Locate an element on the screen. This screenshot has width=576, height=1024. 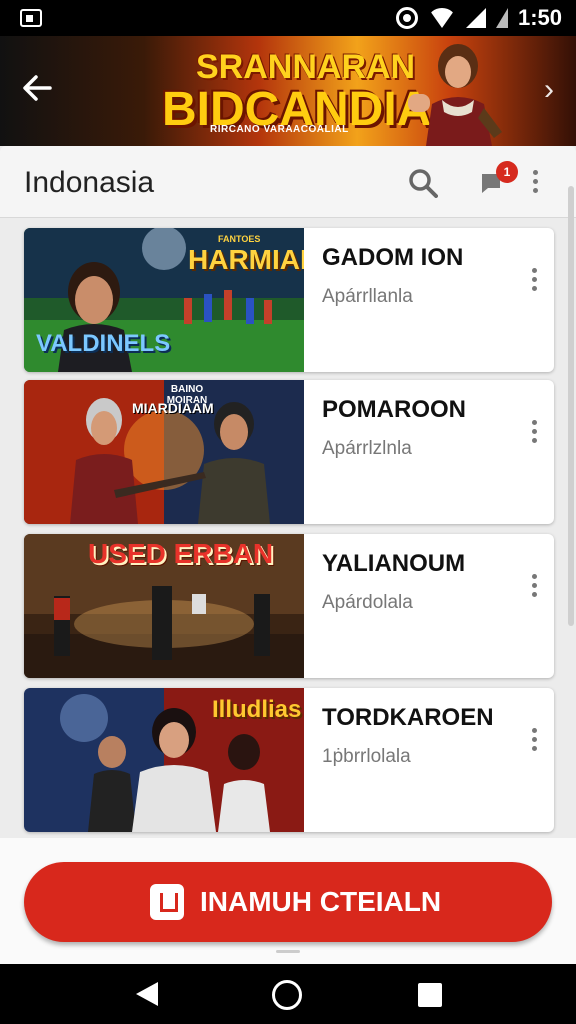
signal-icon is located at coordinates (475, 18).